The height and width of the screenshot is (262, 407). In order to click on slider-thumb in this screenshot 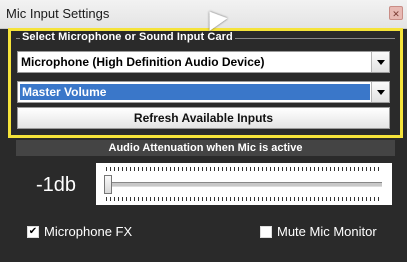, I will do `click(108, 184)`.